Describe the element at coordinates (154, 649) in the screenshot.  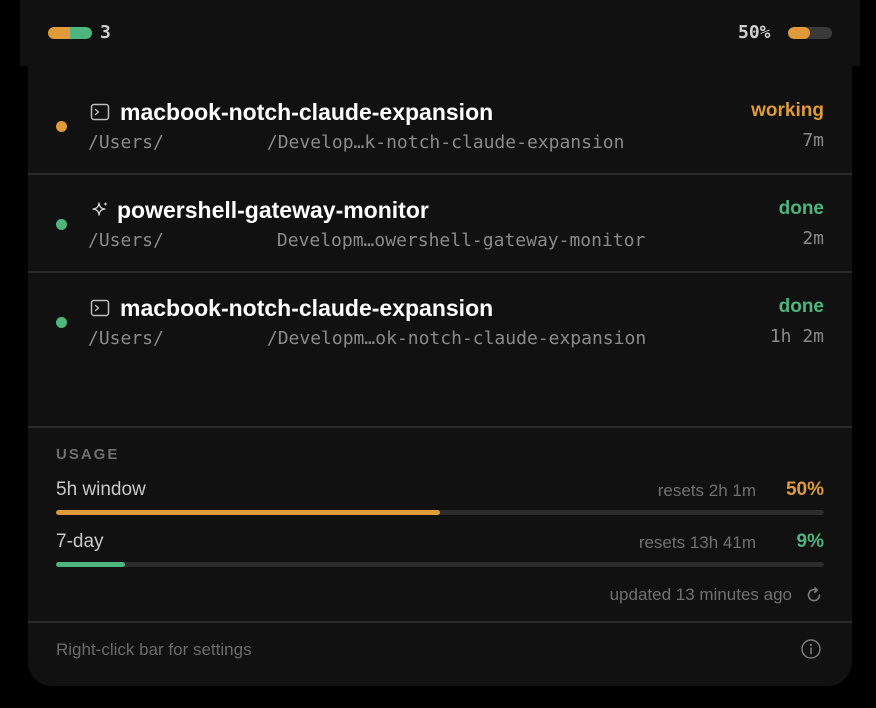
I see `settings-hint: Right-click bar for settings` at that location.